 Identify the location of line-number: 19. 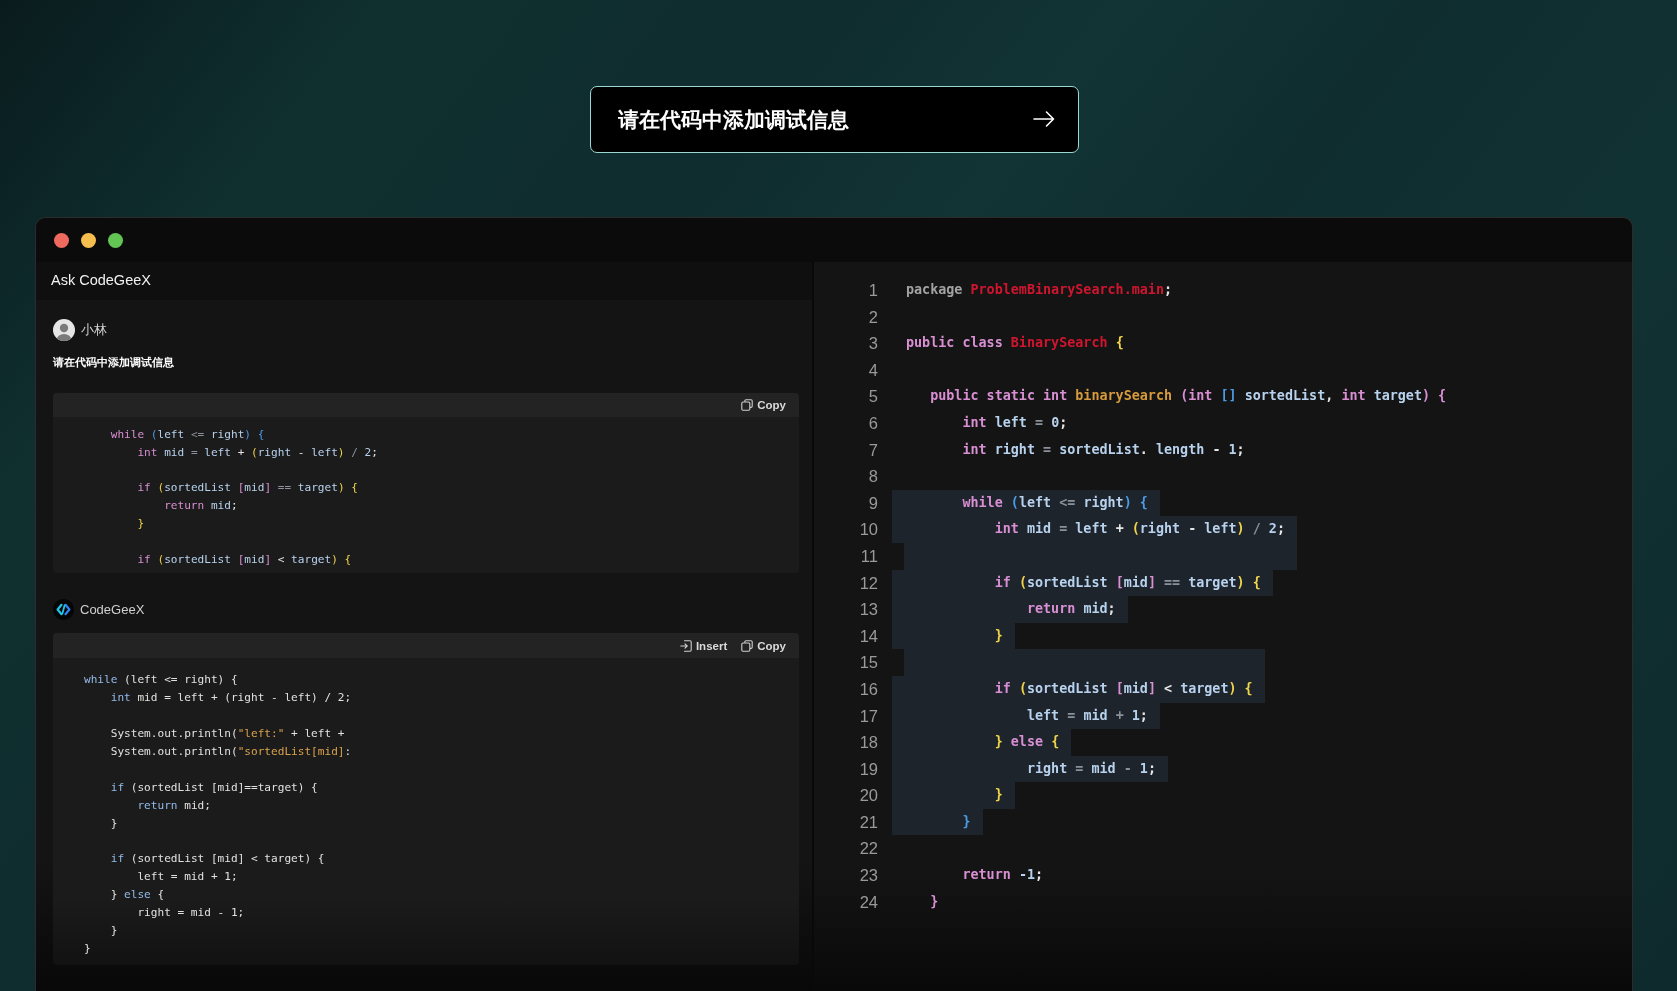
(868, 768).